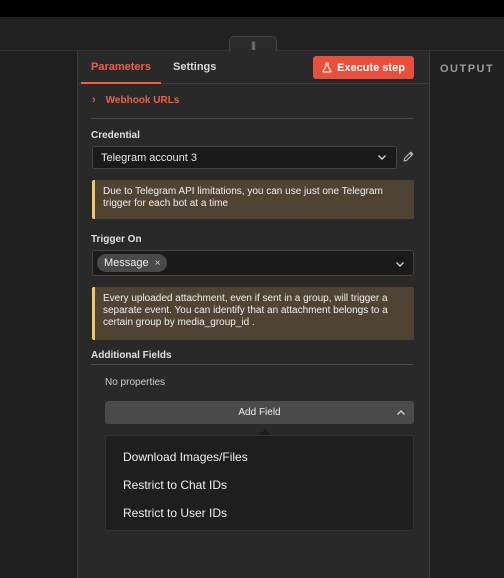  What do you see at coordinates (131, 355) in the screenshot?
I see `additional-fields-label: Additional Fields` at bounding box center [131, 355].